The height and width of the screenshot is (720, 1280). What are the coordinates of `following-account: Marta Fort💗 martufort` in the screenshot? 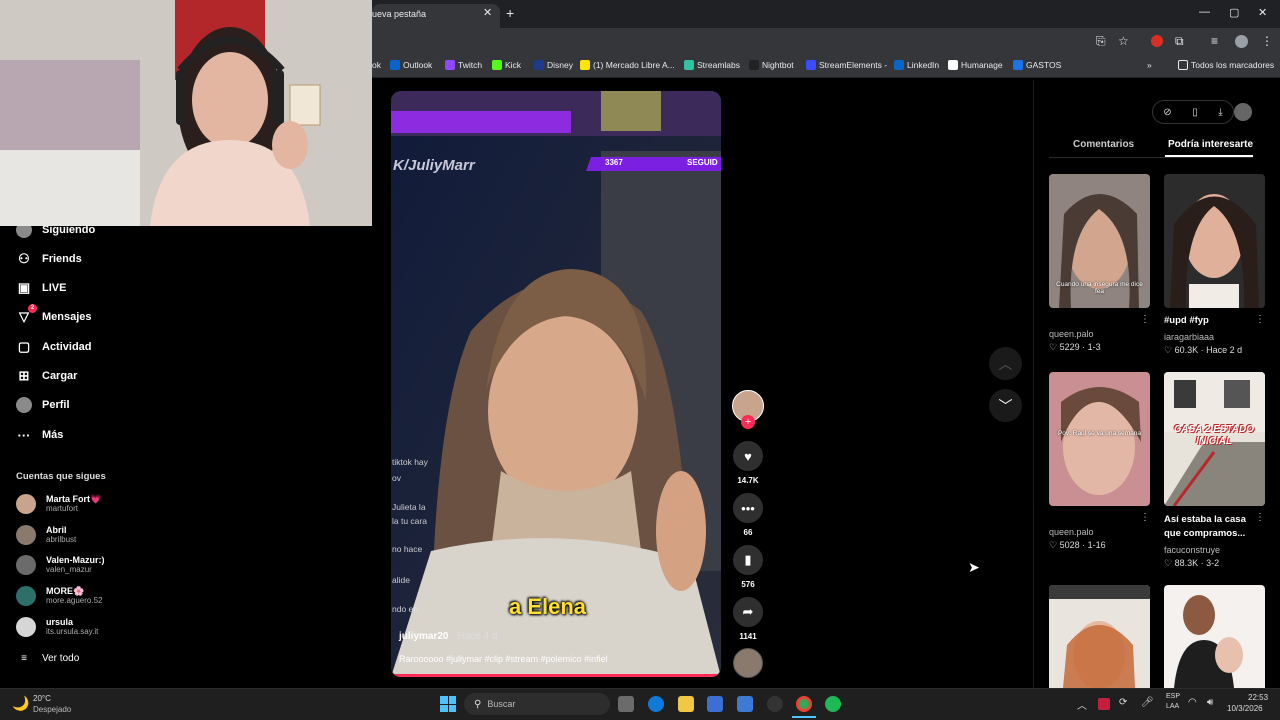 It's located at (58, 504).